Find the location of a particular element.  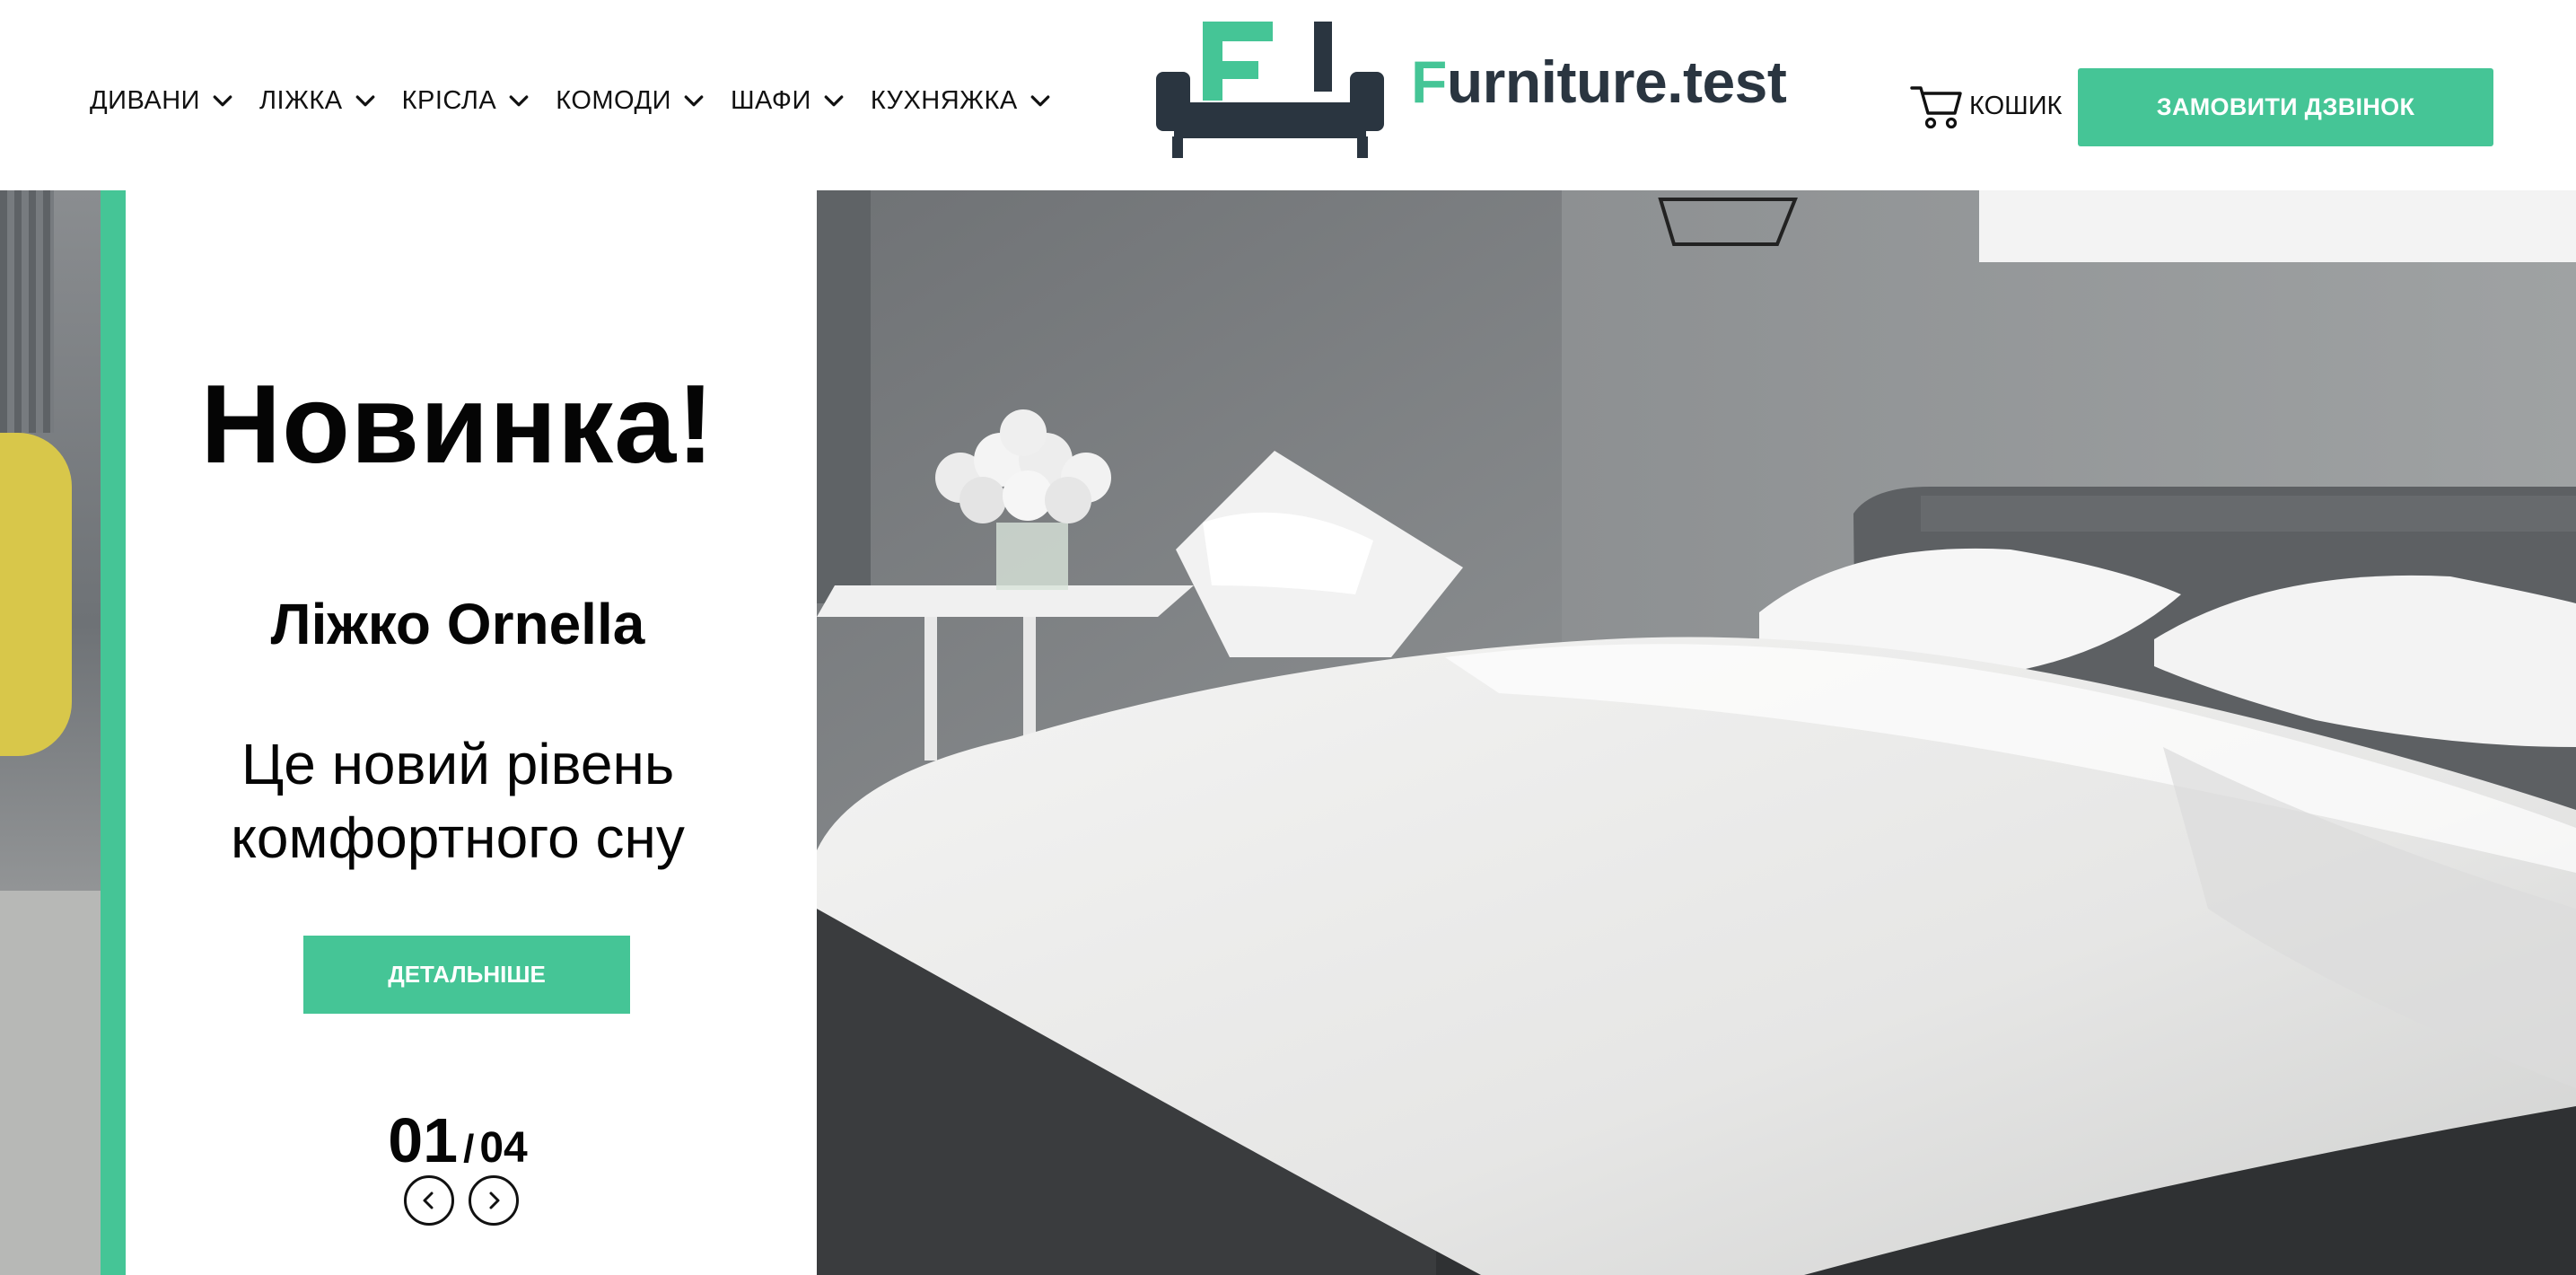

logo-wordmark: Furniture.test is located at coordinates (1599, 82).